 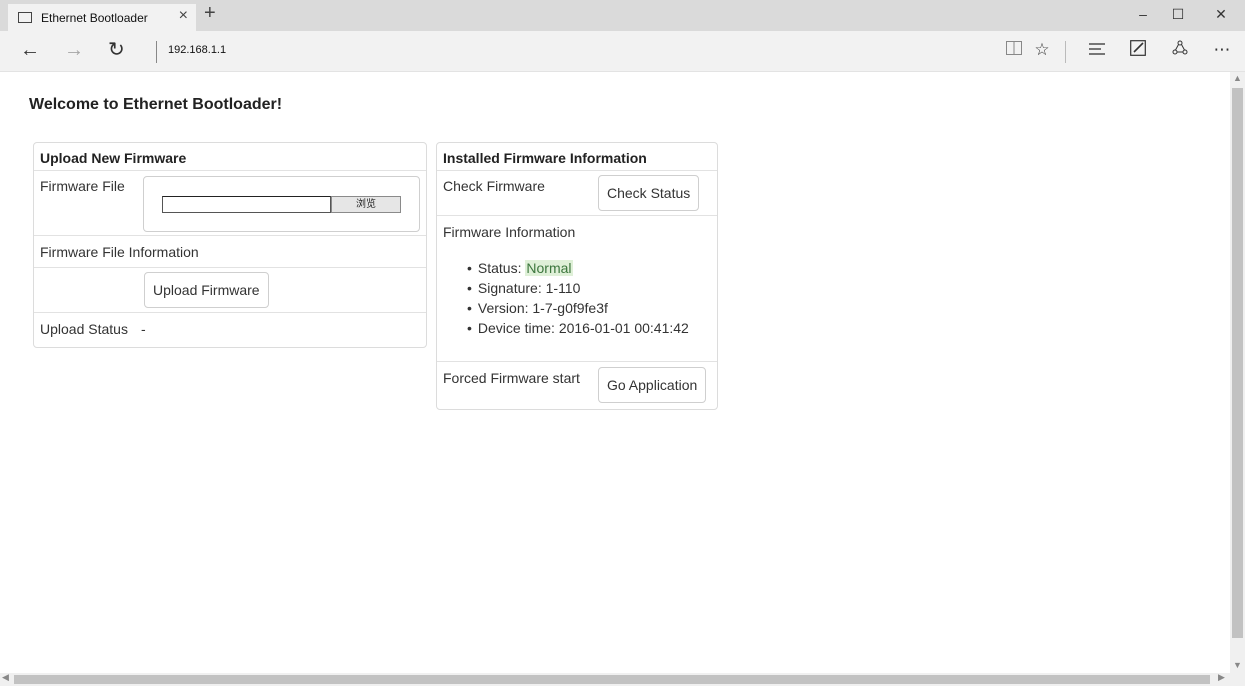 I want to click on check-firmware-row: Check Firmware Check Status, so click(x=577, y=193).